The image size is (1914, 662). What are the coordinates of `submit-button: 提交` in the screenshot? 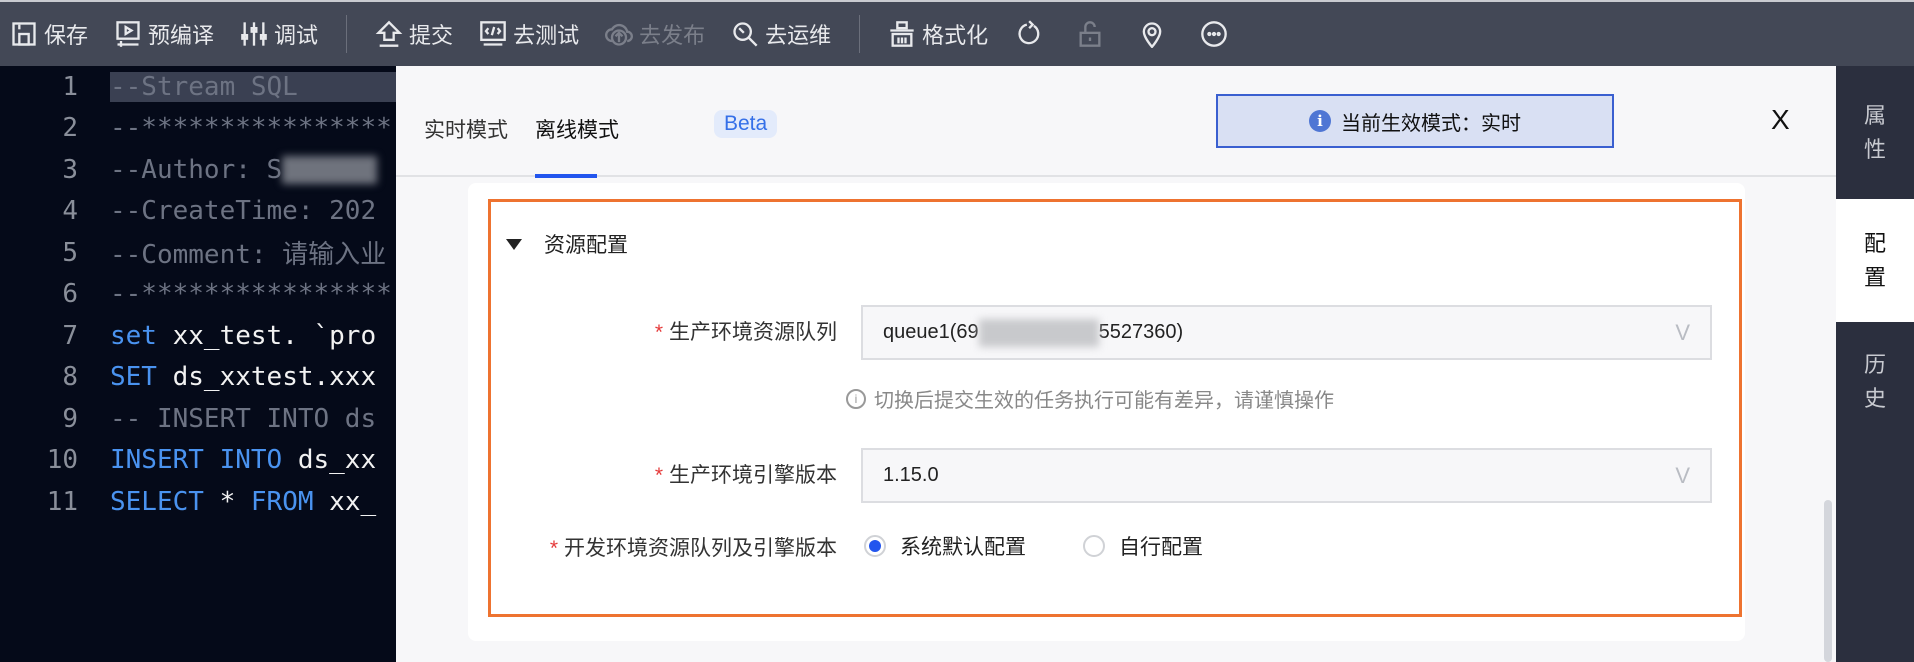 It's located at (414, 34).